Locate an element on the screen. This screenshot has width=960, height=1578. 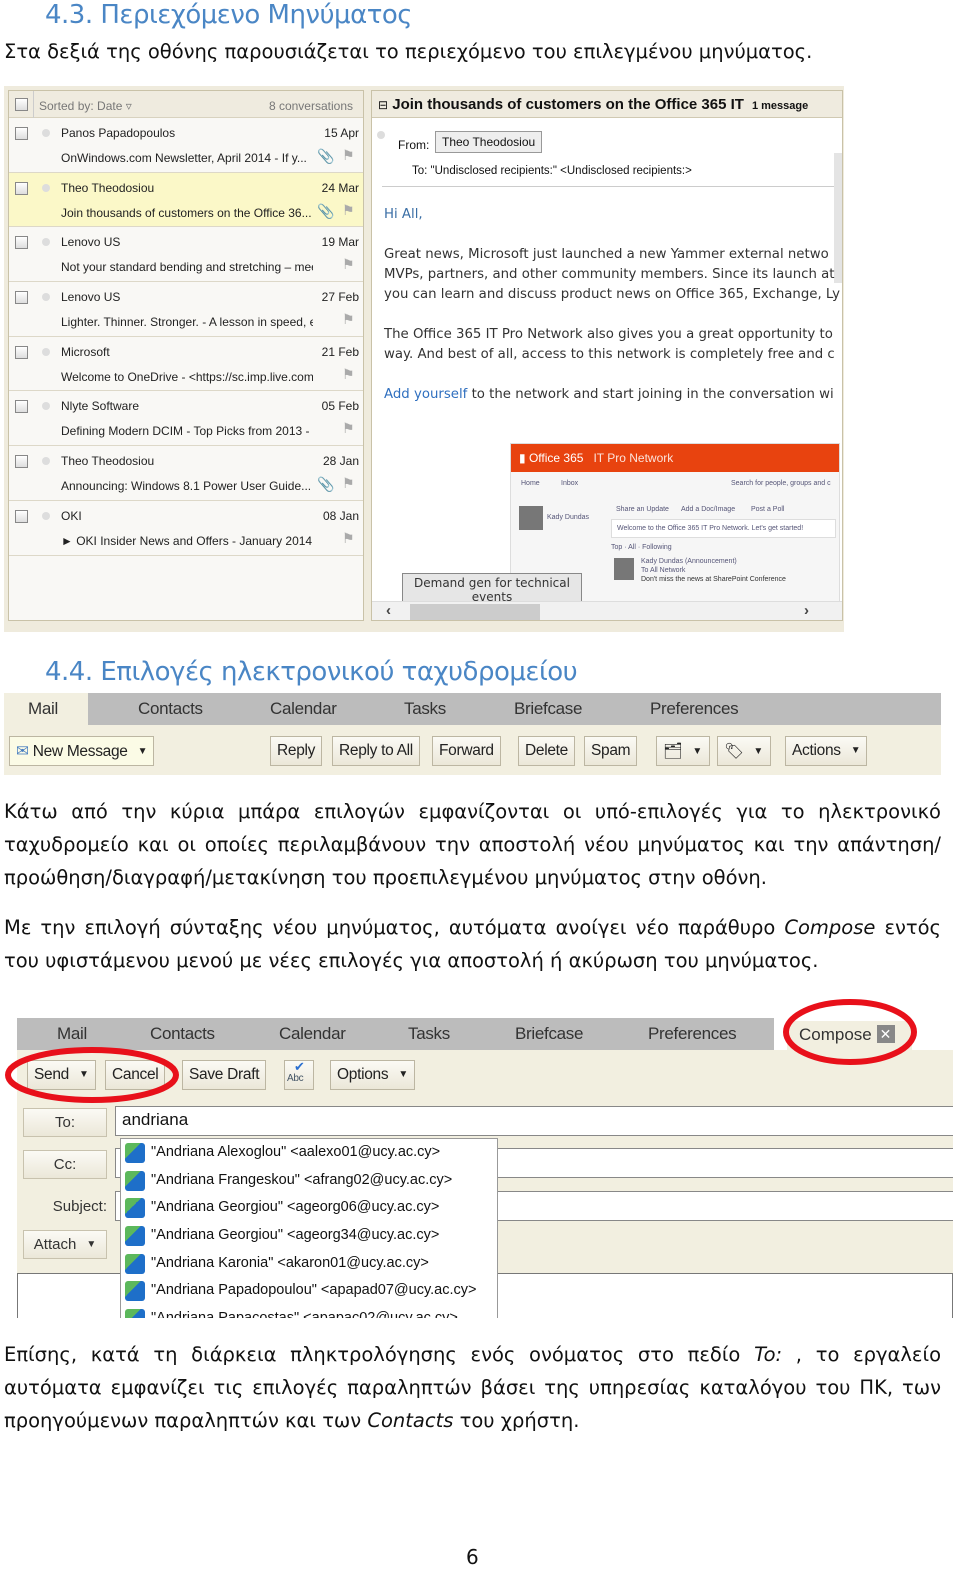
sender: Nlyte Software is located at coordinates (100, 406).